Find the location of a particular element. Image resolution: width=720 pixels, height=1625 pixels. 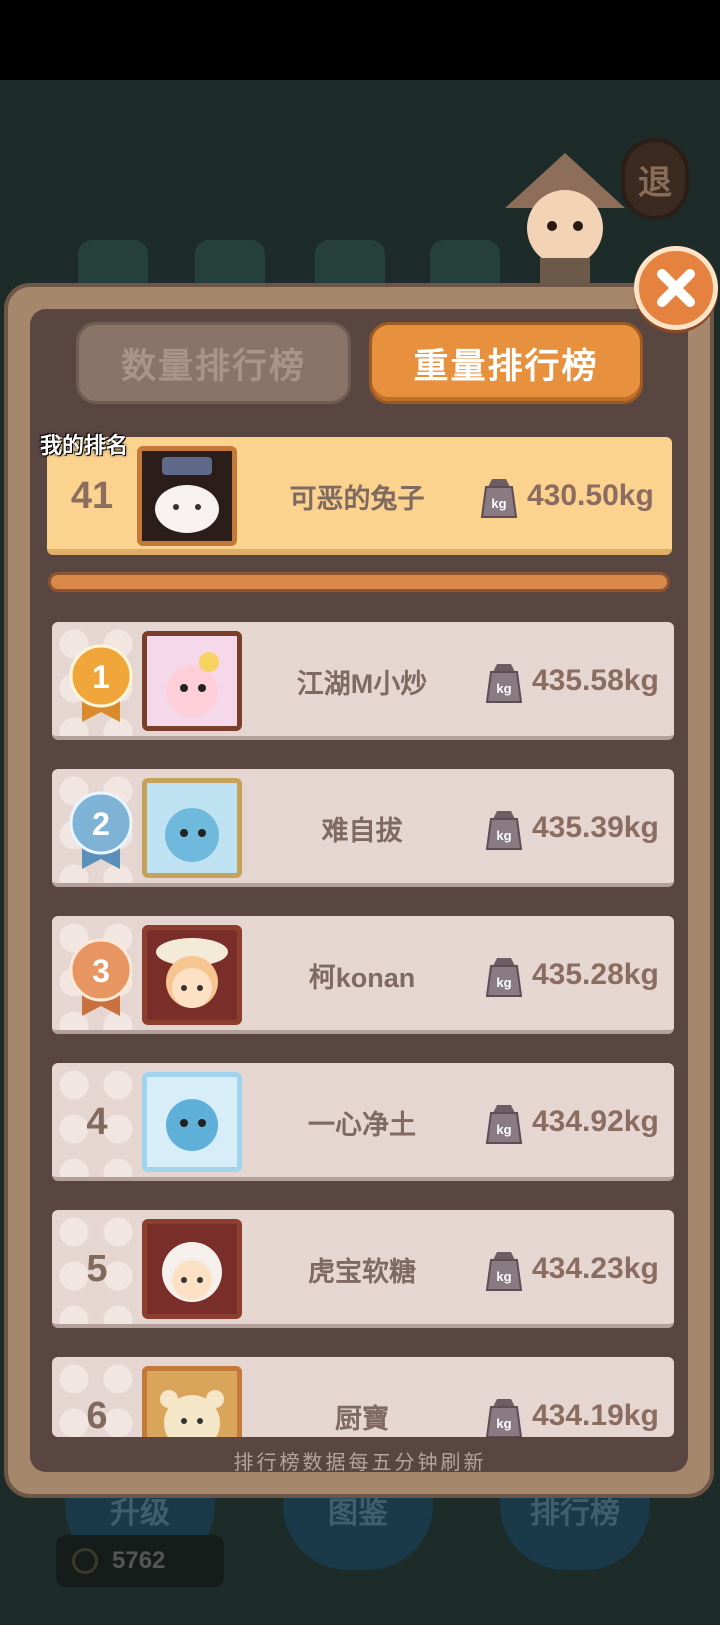

close-button is located at coordinates (676, 288).